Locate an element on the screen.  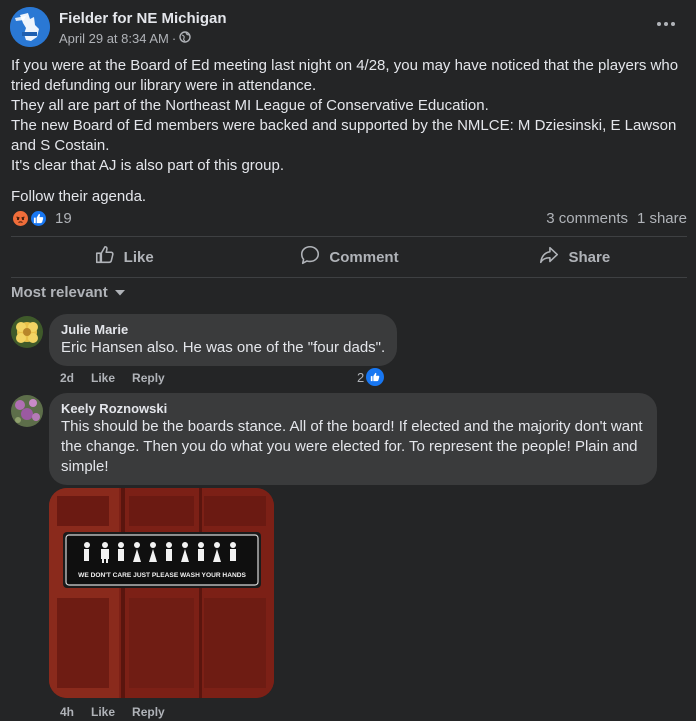
like-button: Like is located at coordinates (123, 257).